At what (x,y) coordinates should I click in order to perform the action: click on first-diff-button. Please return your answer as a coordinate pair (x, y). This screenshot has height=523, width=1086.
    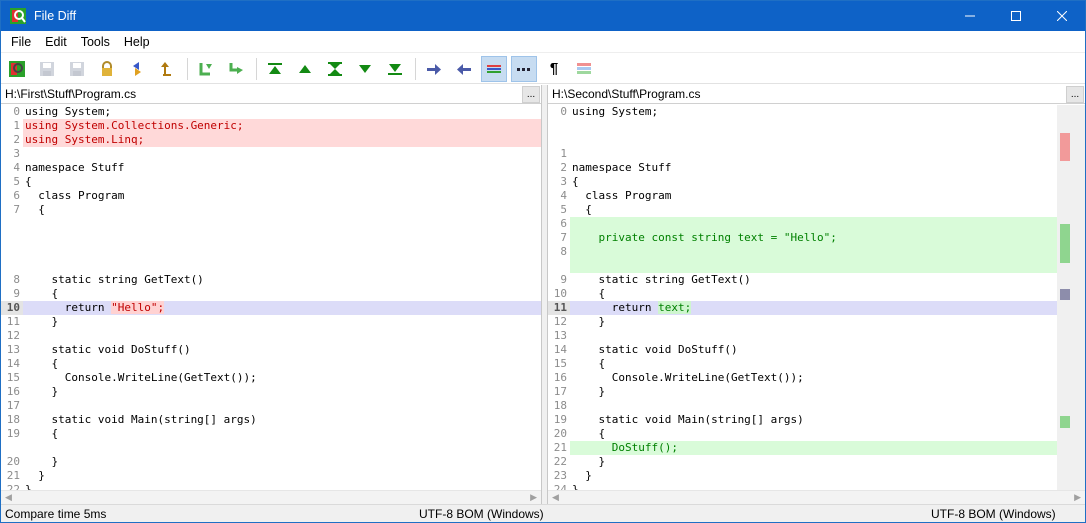
    Looking at the image, I should click on (275, 69).